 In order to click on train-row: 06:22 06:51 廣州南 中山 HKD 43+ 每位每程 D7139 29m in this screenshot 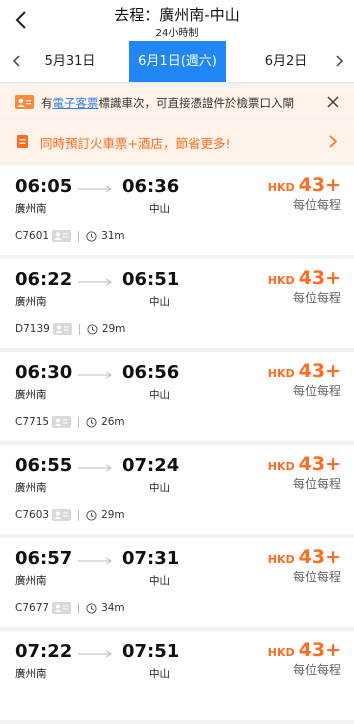, I will do `click(177, 303)`.